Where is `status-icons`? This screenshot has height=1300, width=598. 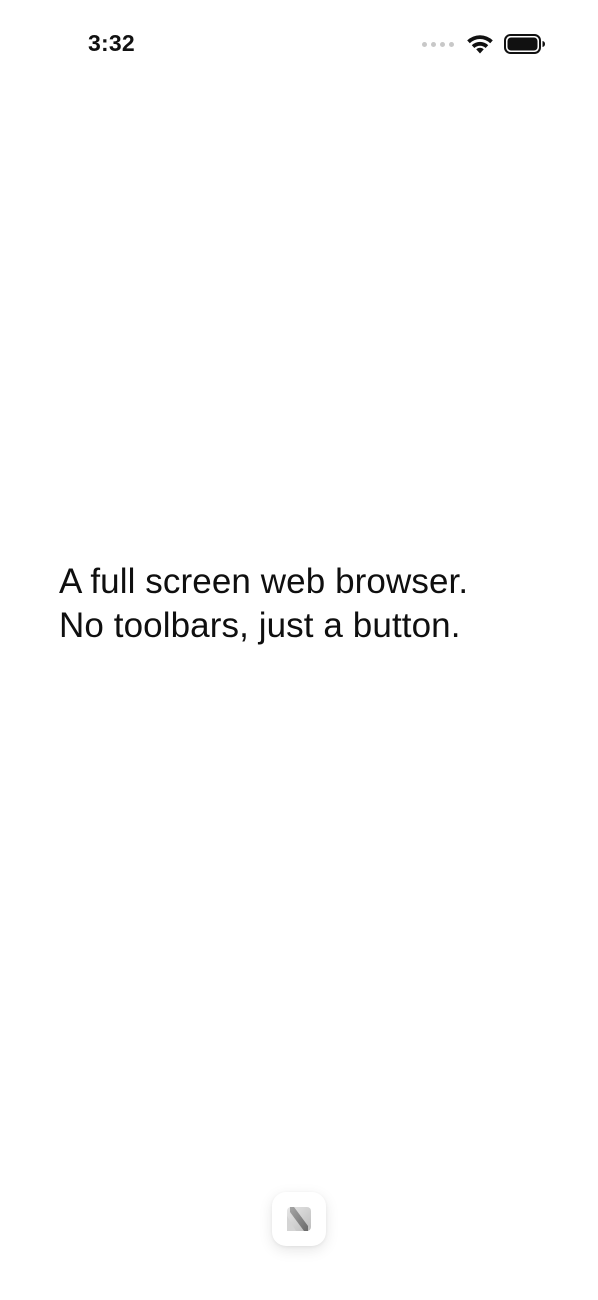 status-icons is located at coordinates (484, 44).